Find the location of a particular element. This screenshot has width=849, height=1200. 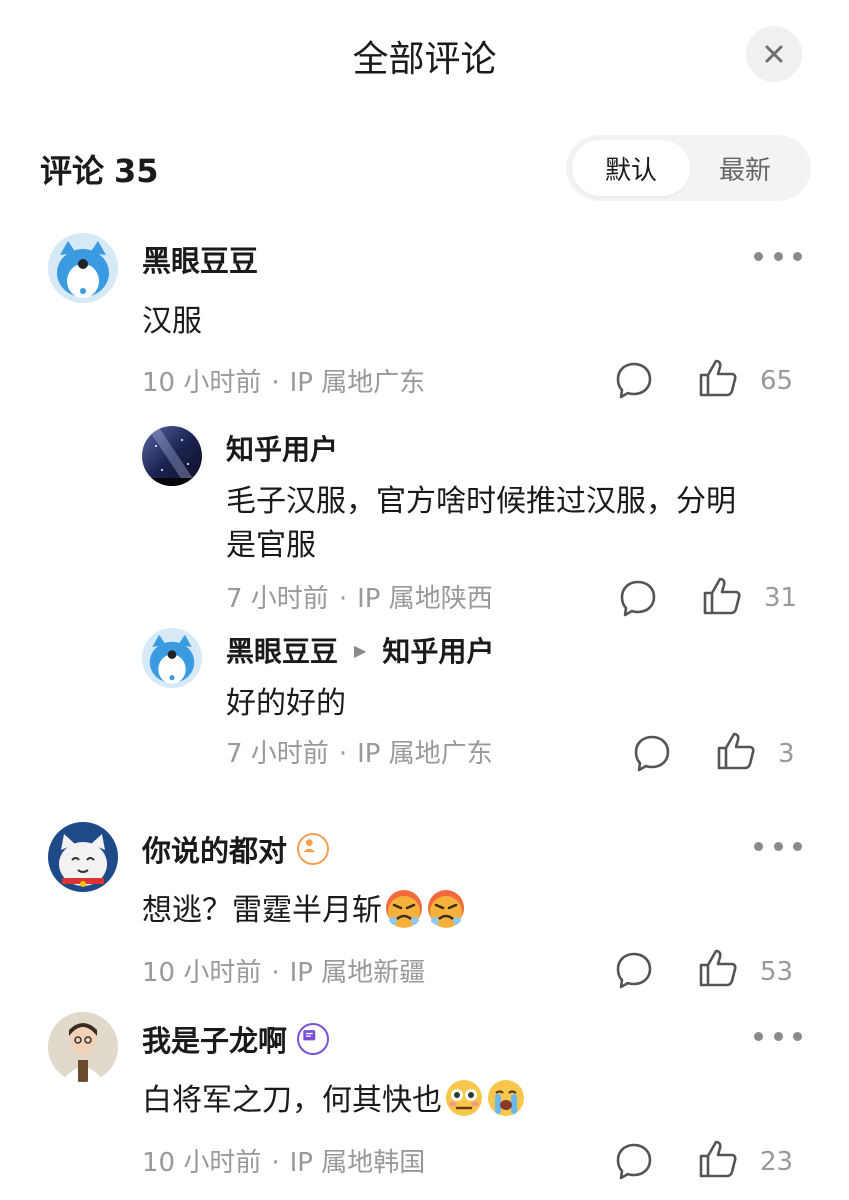

comment-count-heading: 评论 35 is located at coordinates (104, 169).